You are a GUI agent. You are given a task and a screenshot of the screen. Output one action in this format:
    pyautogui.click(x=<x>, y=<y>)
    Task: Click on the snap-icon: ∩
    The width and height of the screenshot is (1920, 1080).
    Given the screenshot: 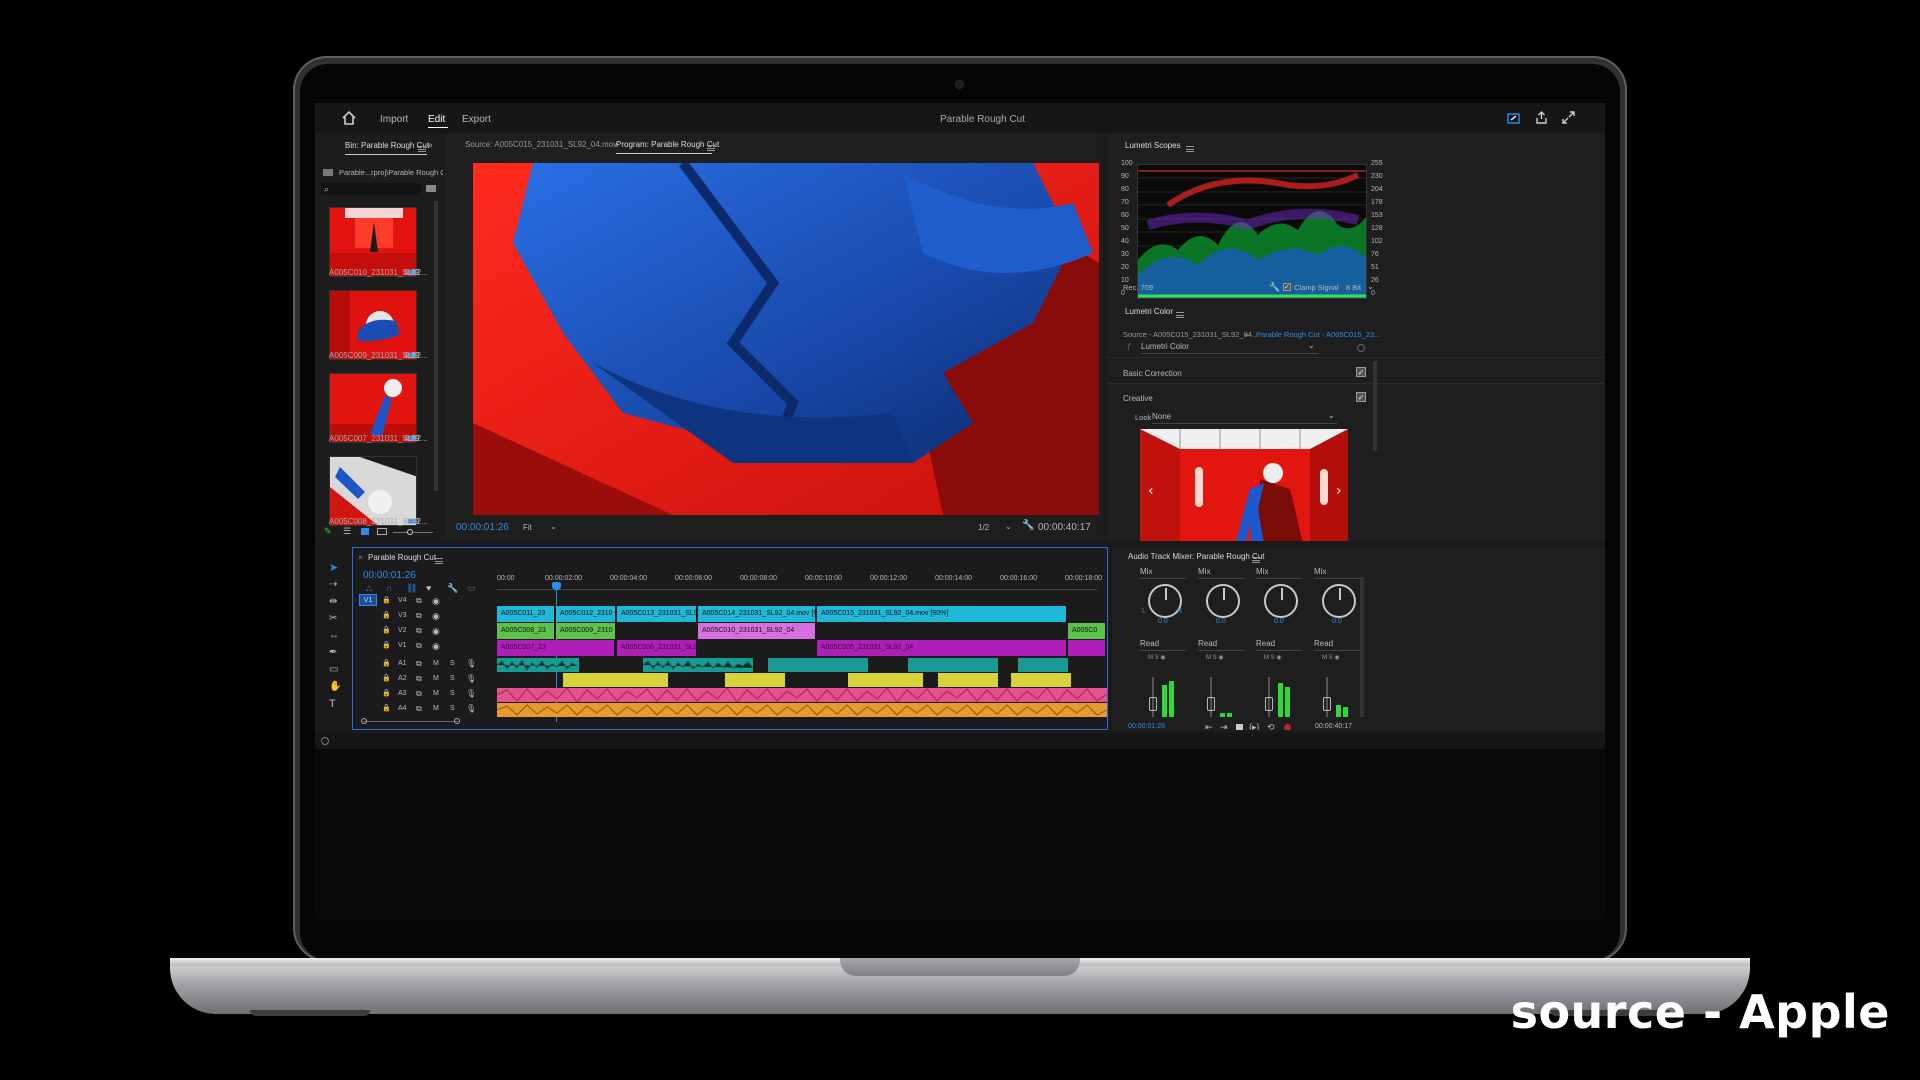 What is the action you would take?
    pyautogui.click(x=389, y=588)
    